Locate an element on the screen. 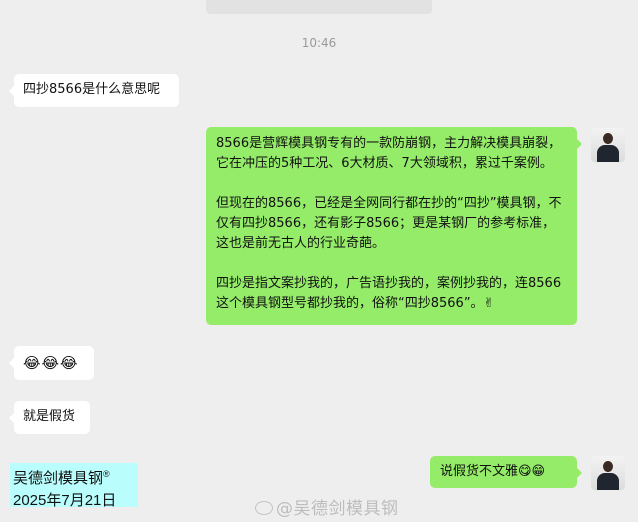 The image size is (638, 522). received-message-bubble: 😂😂😂 is located at coordinates (51, 363).